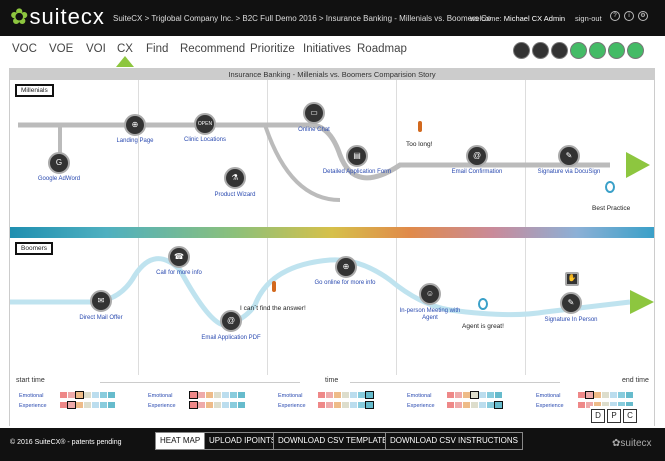  Describe the element at coordinates (314, 113) in the screenshot. I see `online-chat-node: ▭` at that location.